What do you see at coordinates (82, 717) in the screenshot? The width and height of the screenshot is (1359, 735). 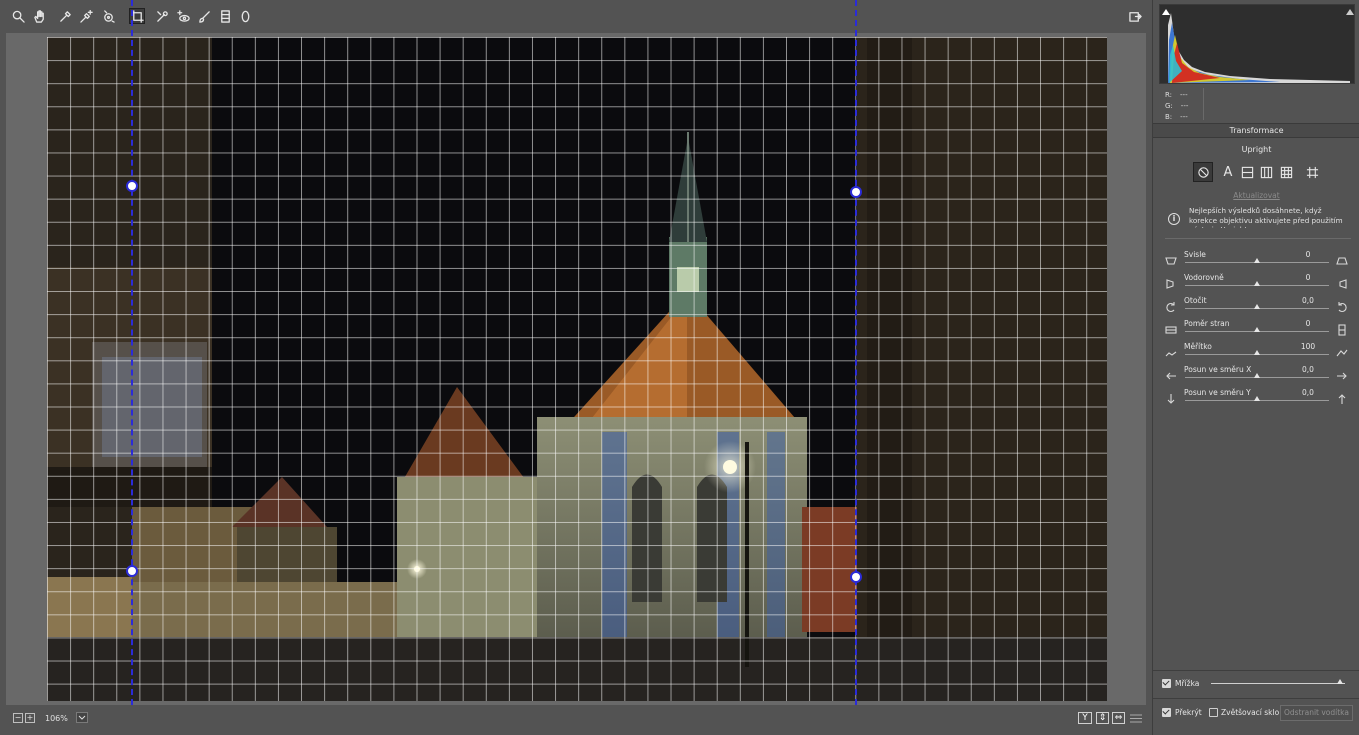 I see `zoom-dropdown-button` at bounding box center [82, 717].